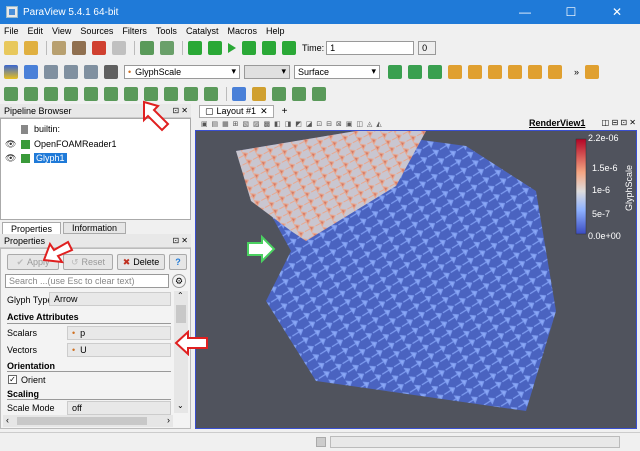  What do you see at coordinates (515, 72) in the screenshot?
I see `view-minus-y-icon` at bounding box center [515, 72].